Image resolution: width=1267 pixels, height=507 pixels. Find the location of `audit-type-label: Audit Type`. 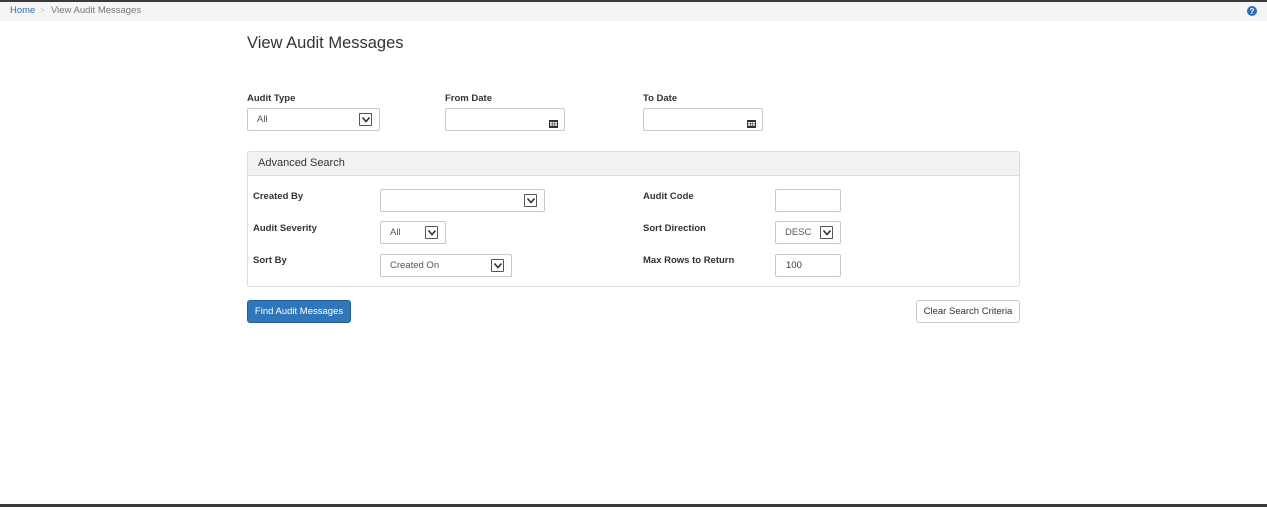

audit-type-label: Audit Type is located at coordinates (271, 98).